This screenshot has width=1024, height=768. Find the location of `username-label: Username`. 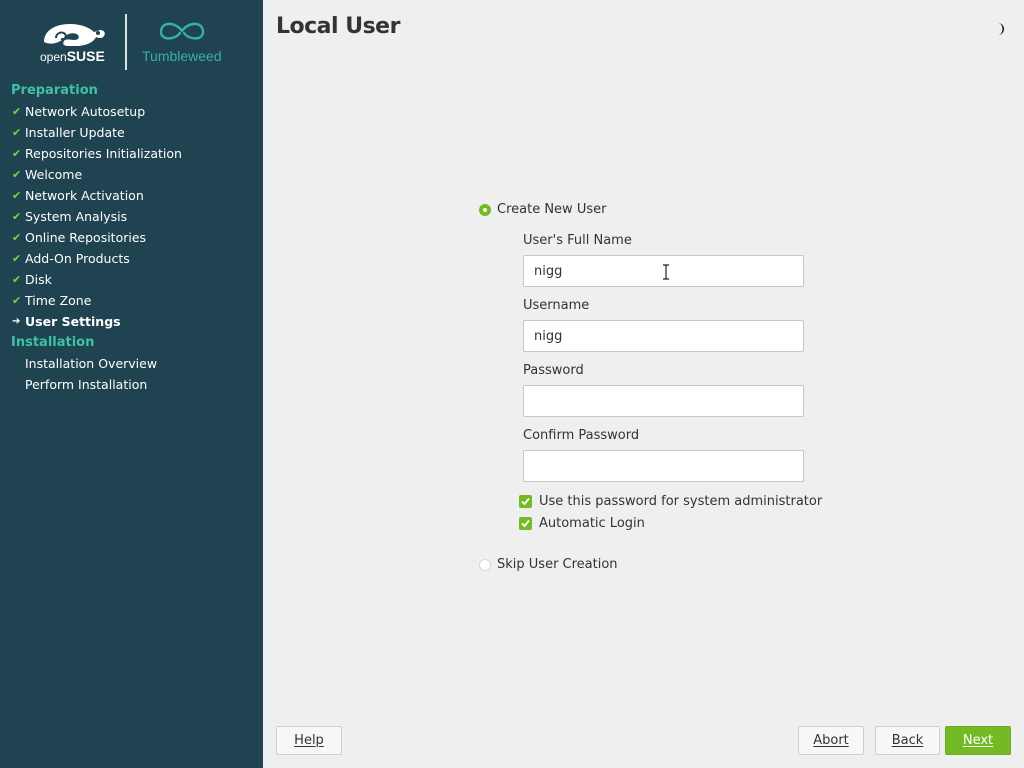

username-label: Username is located at coordinates (556, 305).